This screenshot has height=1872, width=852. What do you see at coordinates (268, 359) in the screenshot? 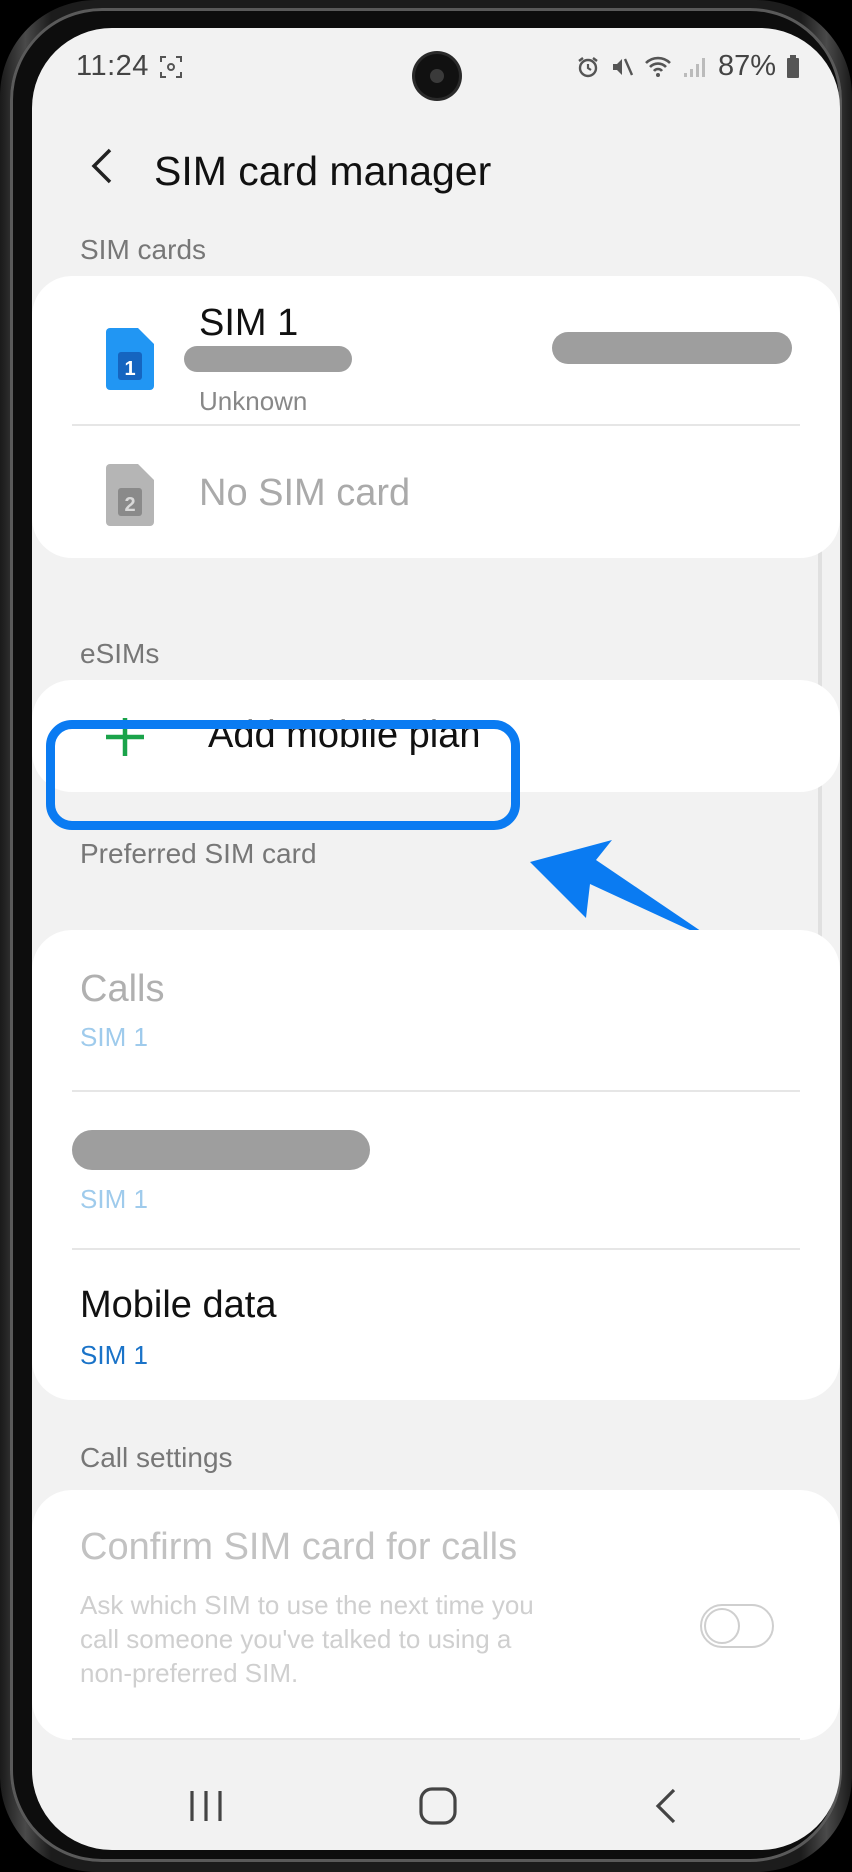
I see `redacted-number` at bounding box center [268, 359].